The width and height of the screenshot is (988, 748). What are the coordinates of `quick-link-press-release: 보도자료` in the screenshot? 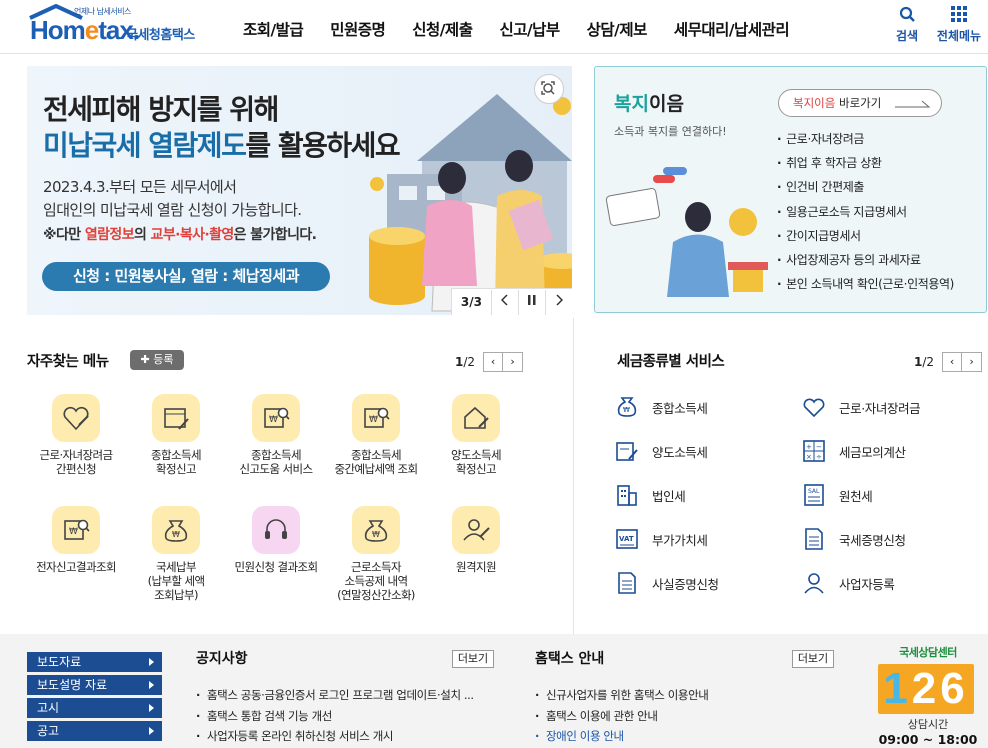 It's located at (94, 662).